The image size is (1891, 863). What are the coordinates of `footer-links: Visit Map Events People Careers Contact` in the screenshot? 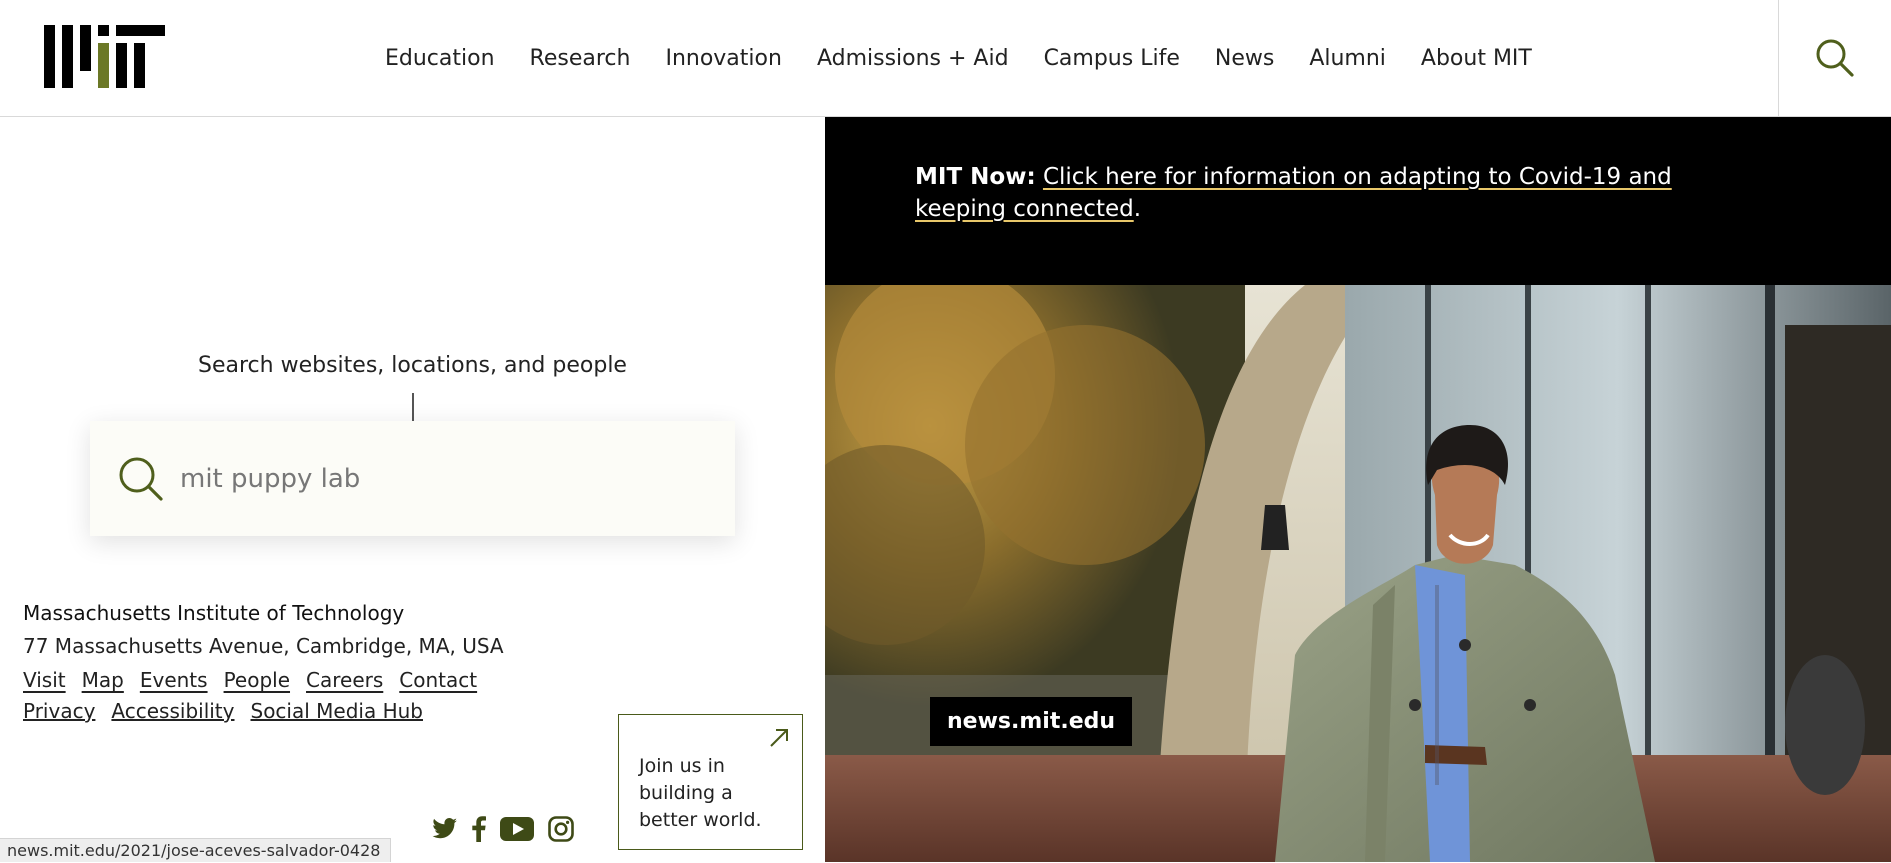 It's located at (313, 680).